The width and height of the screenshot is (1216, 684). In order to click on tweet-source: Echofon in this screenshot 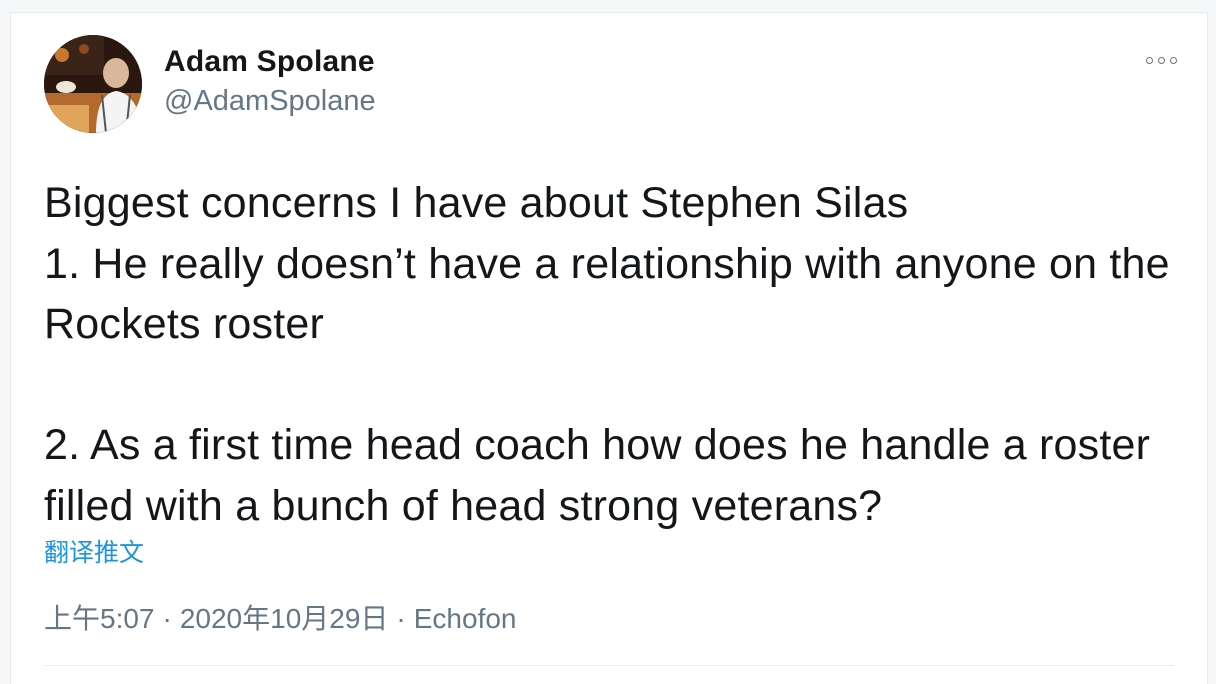, I will do `click(465, 618)`.